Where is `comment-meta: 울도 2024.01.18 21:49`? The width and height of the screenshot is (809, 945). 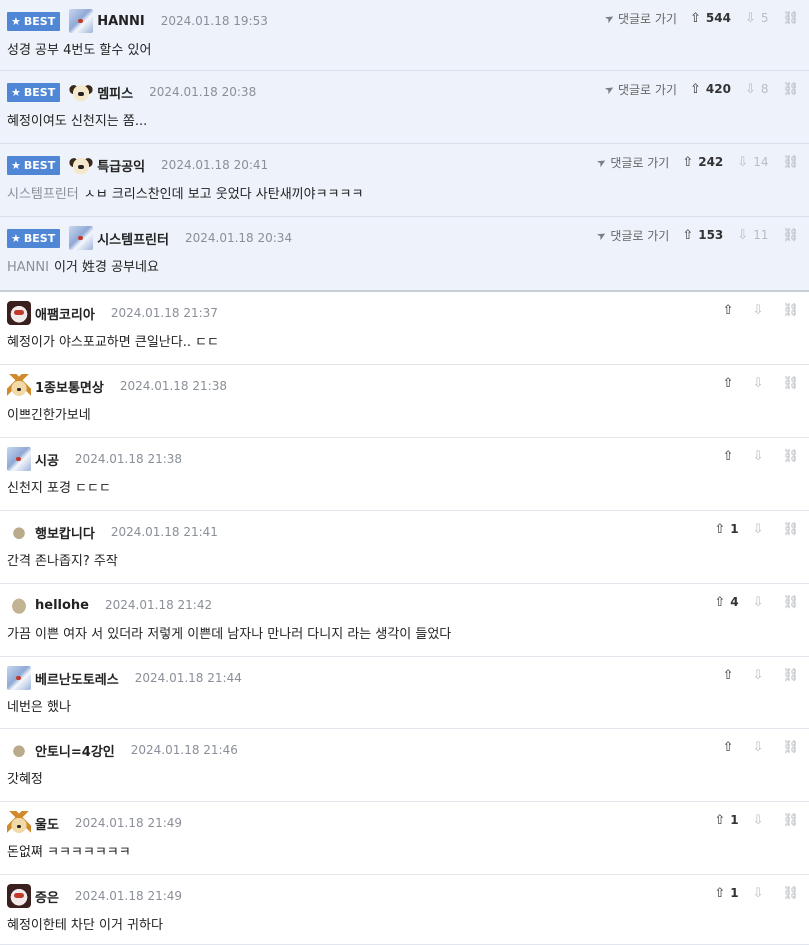 comment-meta: 울도 2024.01.18 21:49 is located at coordinates (94, 823).